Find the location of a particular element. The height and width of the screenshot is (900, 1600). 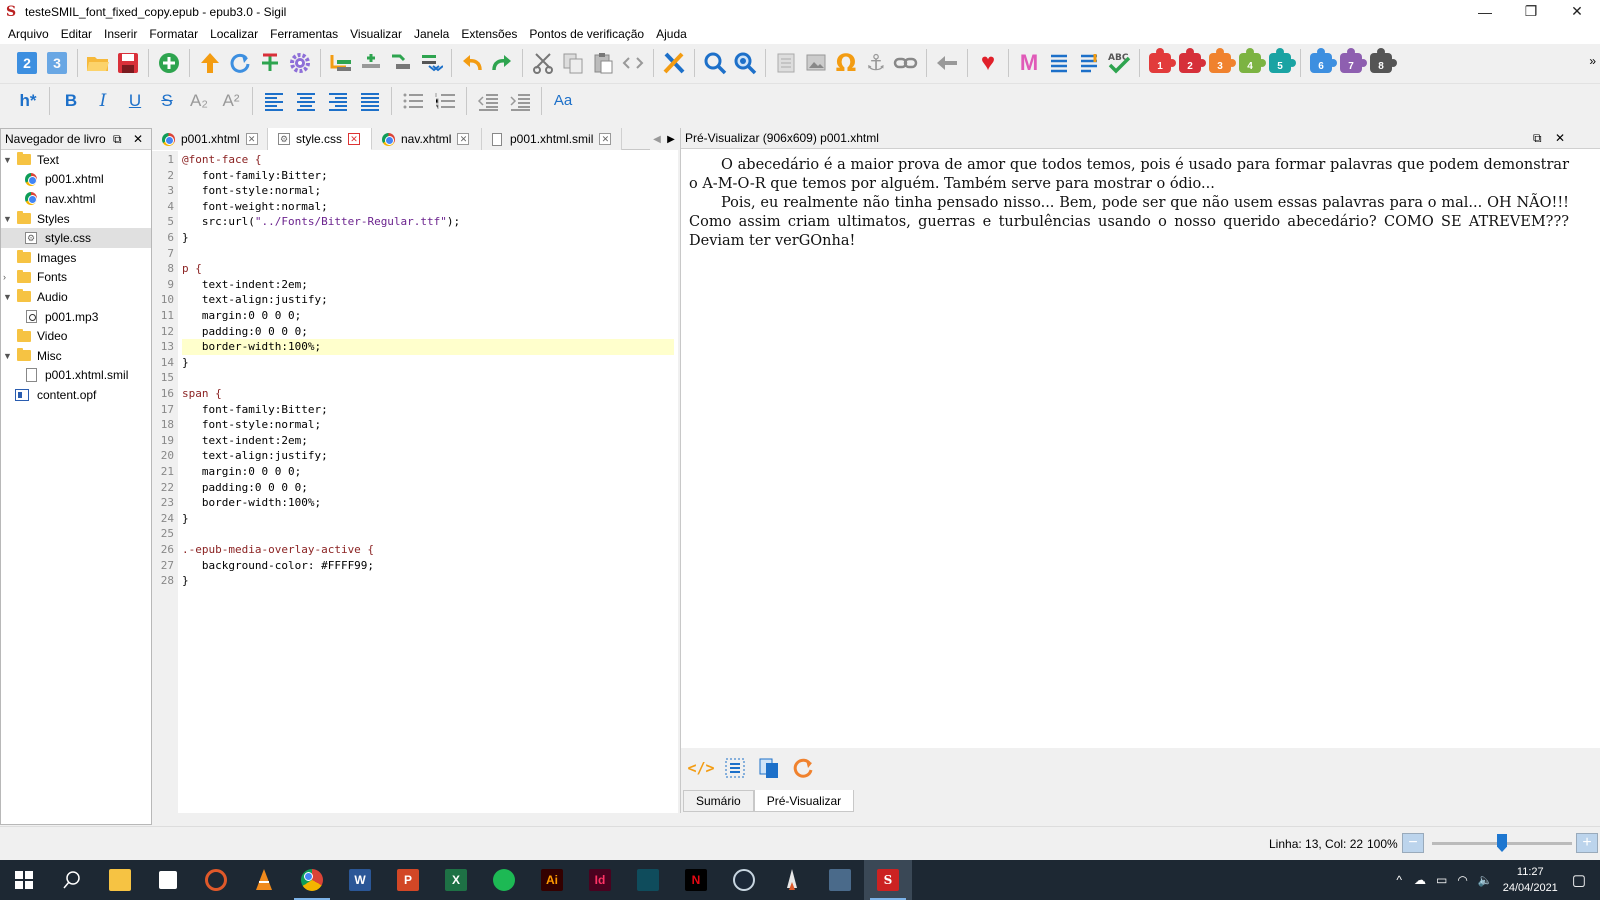

add-file-button is located at coordinates (169, 63).